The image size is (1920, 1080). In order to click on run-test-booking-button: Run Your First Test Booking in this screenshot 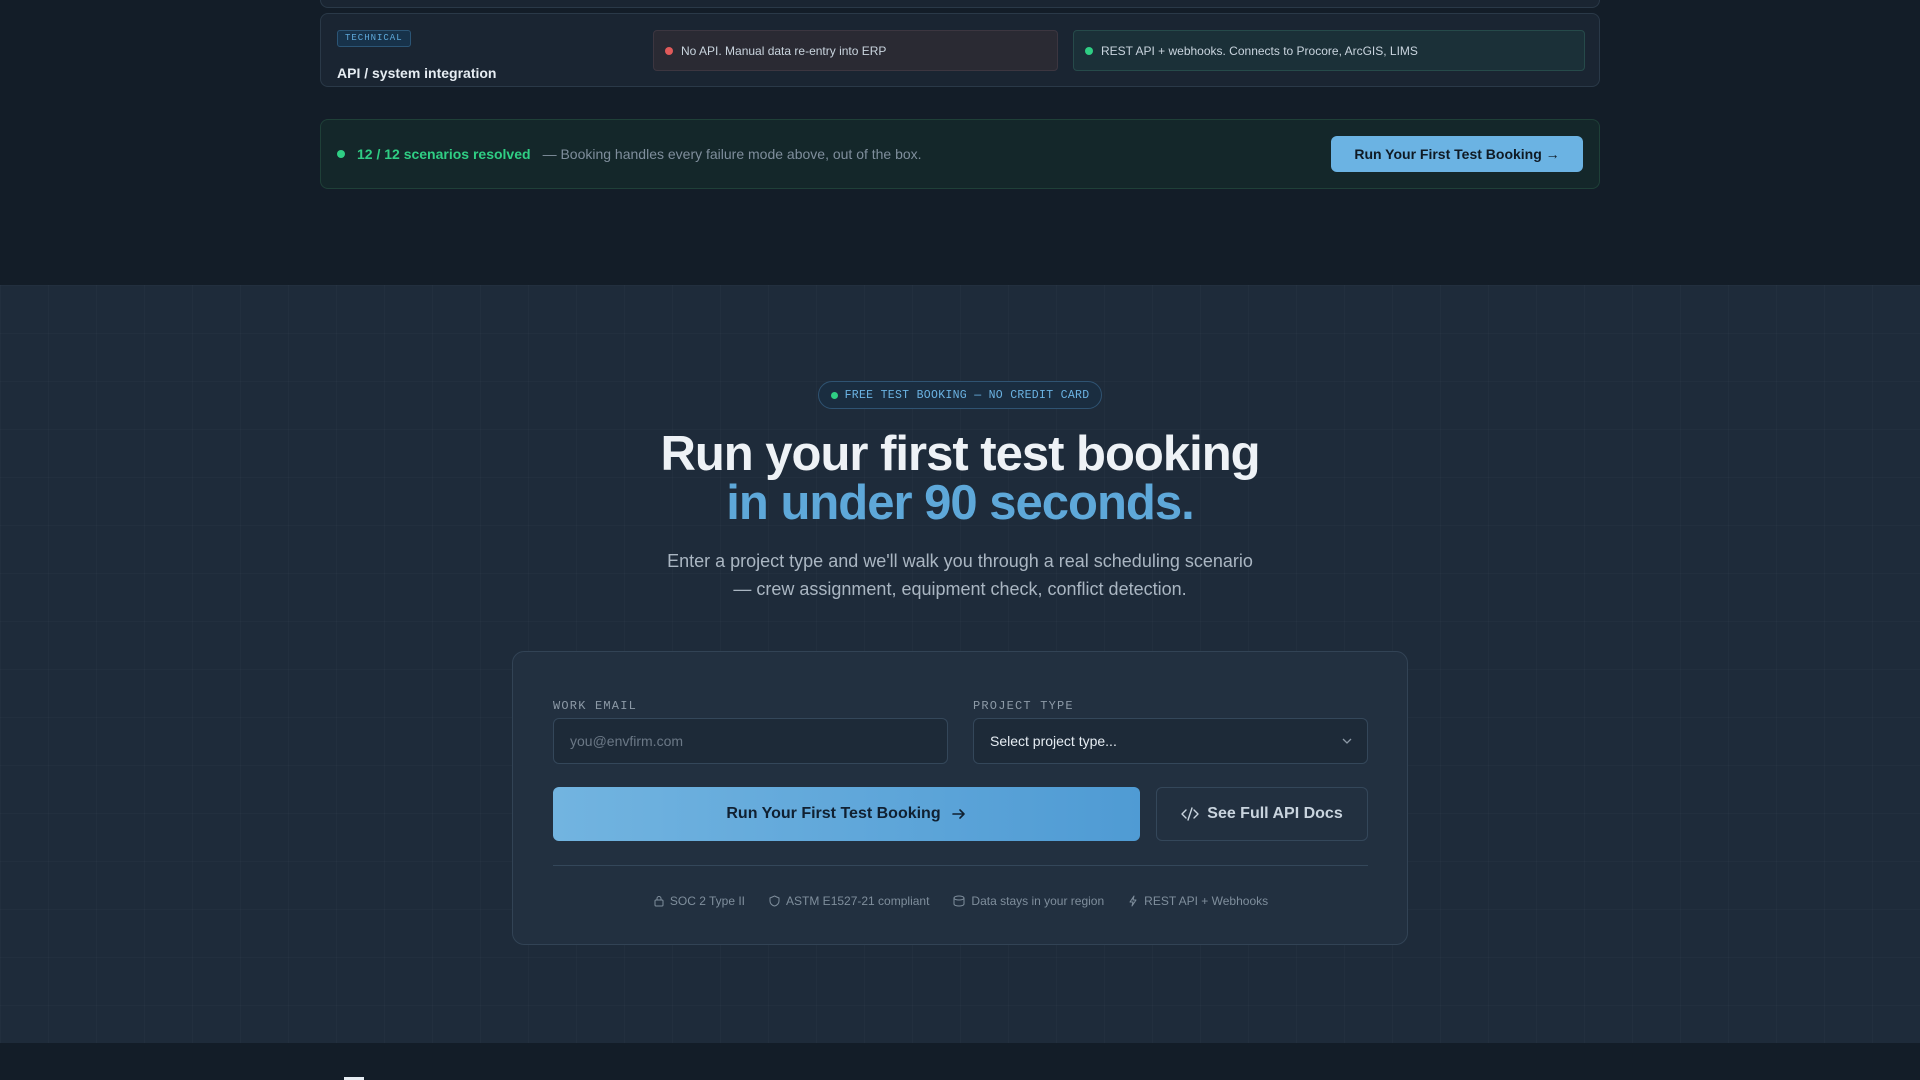, I will do `click(846, 814)`.